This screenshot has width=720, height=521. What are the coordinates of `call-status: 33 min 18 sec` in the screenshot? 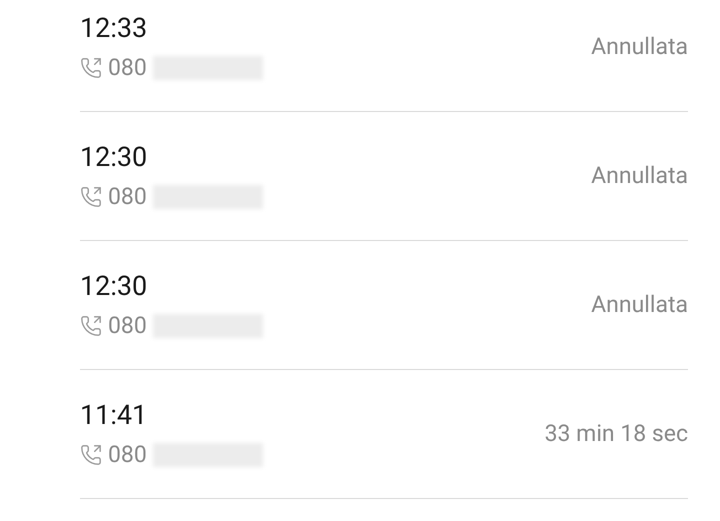 It's located at (616, 433).